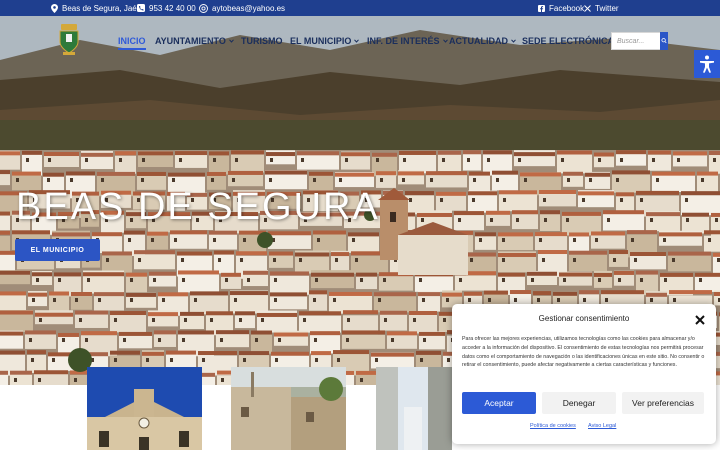 The height and width of the screenshot is (450, 720). I want to click on accessibility-icon, so click(707, 64).